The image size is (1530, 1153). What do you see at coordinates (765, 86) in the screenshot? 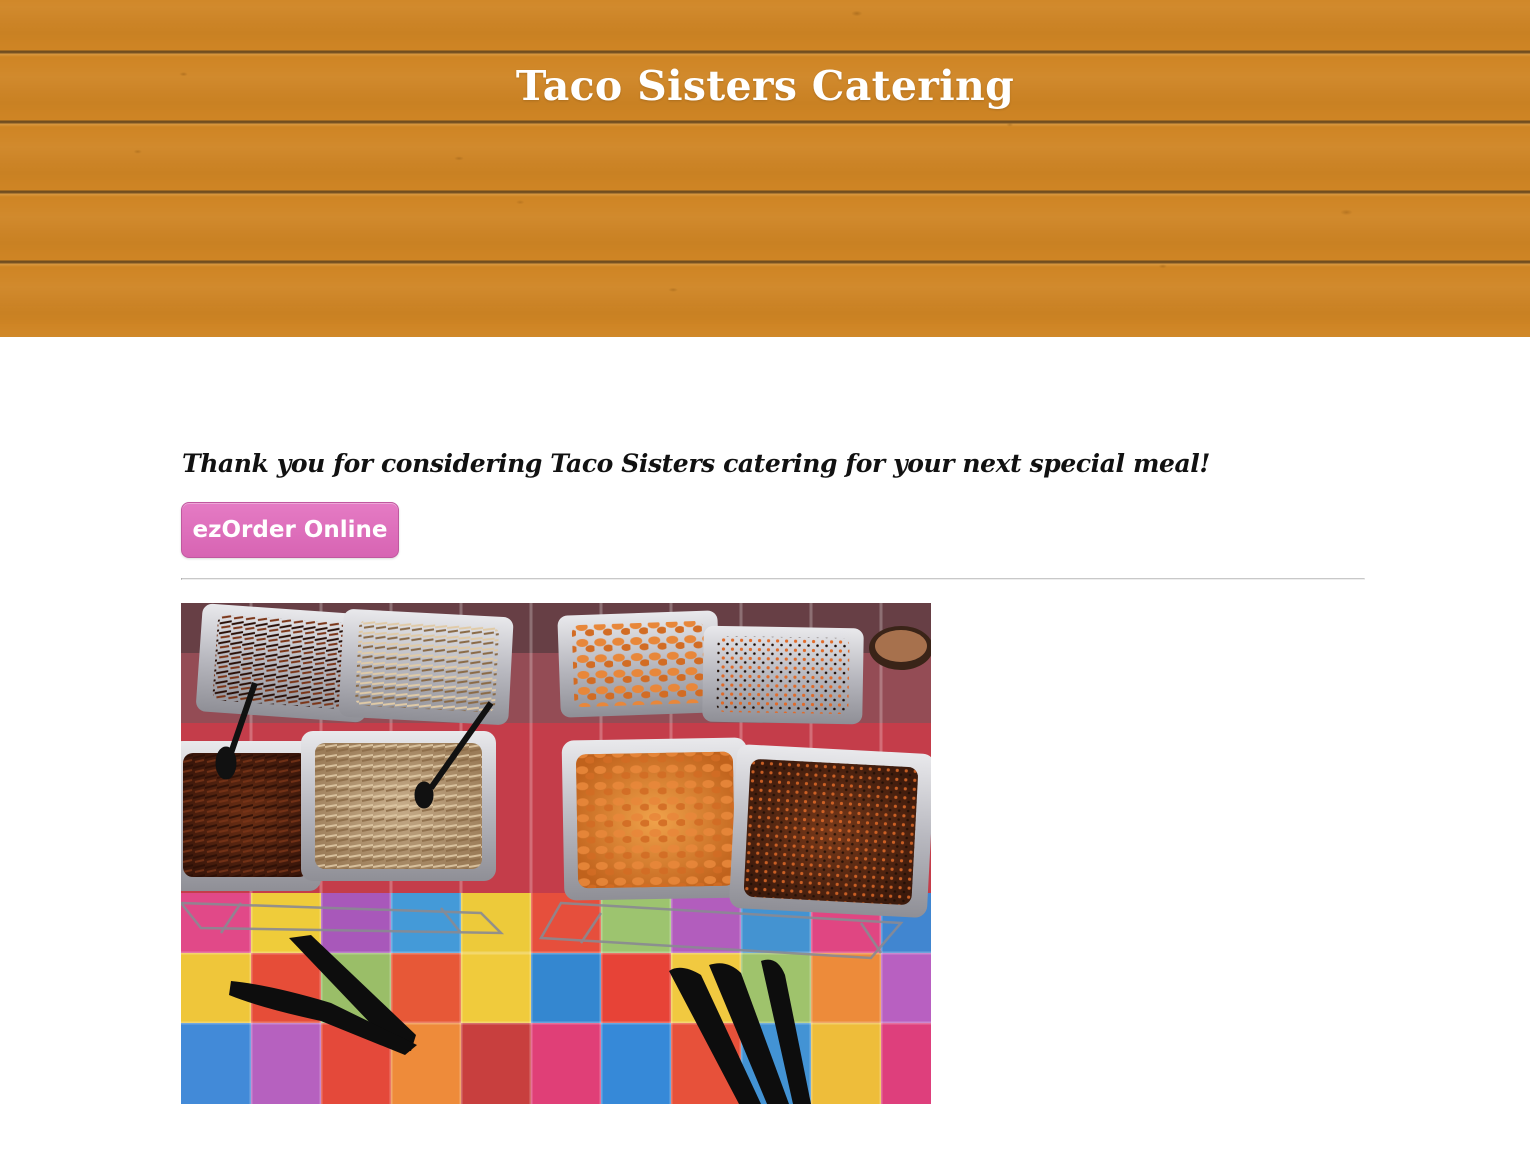
I see `site-title: Taco Sisters Catering` at bounding box center [765, 86].